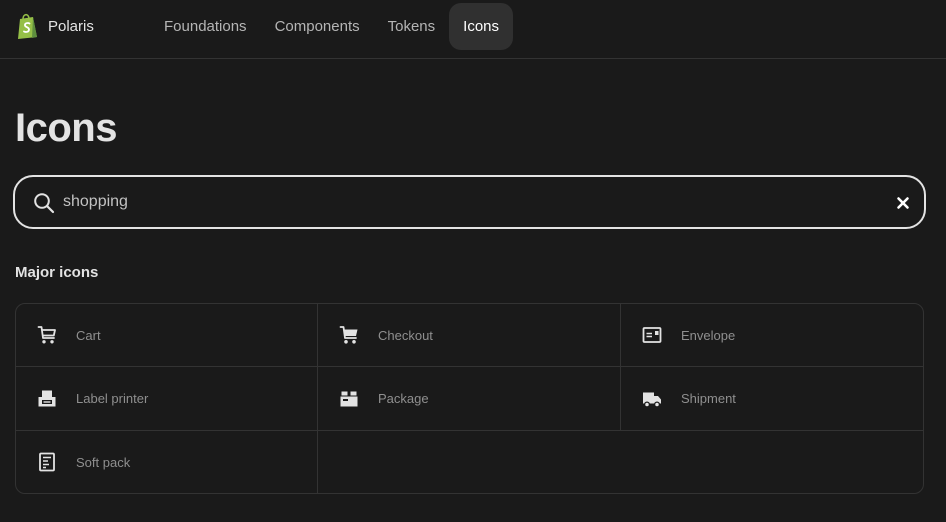 The height and width of the screenshot is (522, 946). What do you see at coordinates (708, 398) in the screenshot?
I see `icon-label: Shipment` at bounding box center [708, 398].